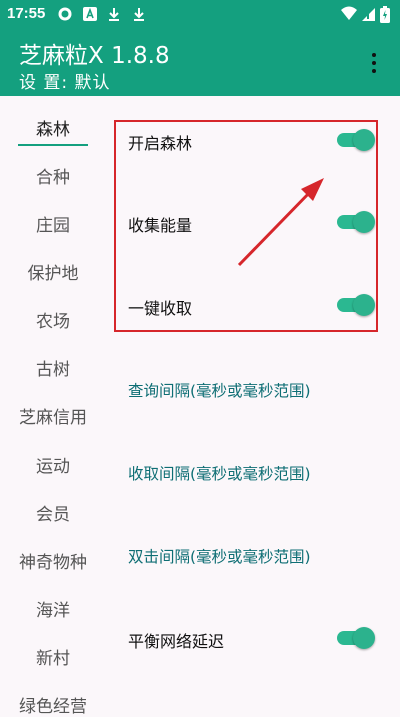  What do you see at coordinates (280, 222) in the screenshot?
I see `annotation-arrow-icon` at bounding box center [280, 222].